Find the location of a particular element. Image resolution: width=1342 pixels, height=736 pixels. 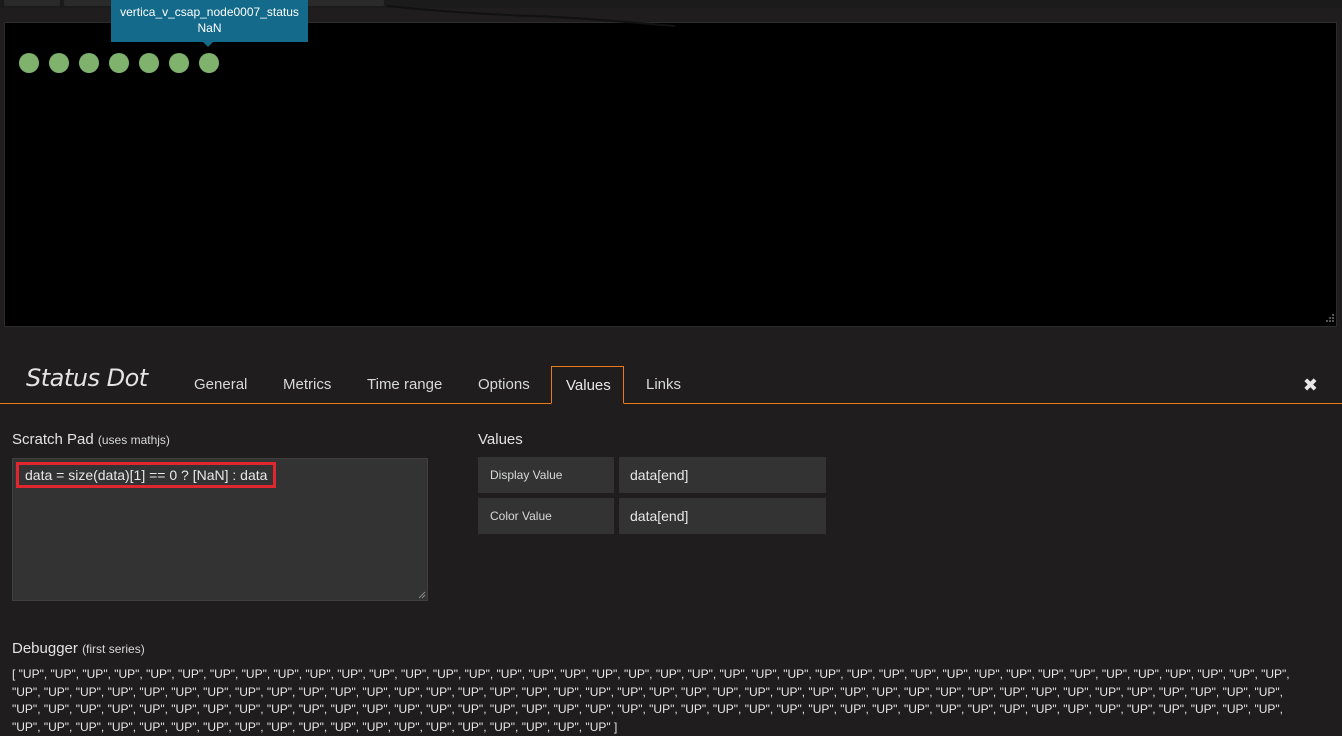

tab-values: Values is located at coordinates (587, 385).